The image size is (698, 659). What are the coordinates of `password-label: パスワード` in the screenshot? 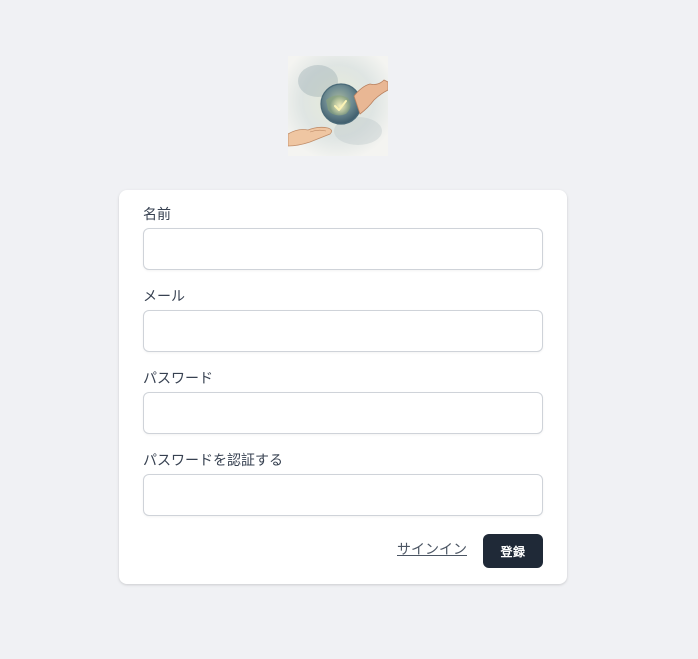 It's located at (178, 379).